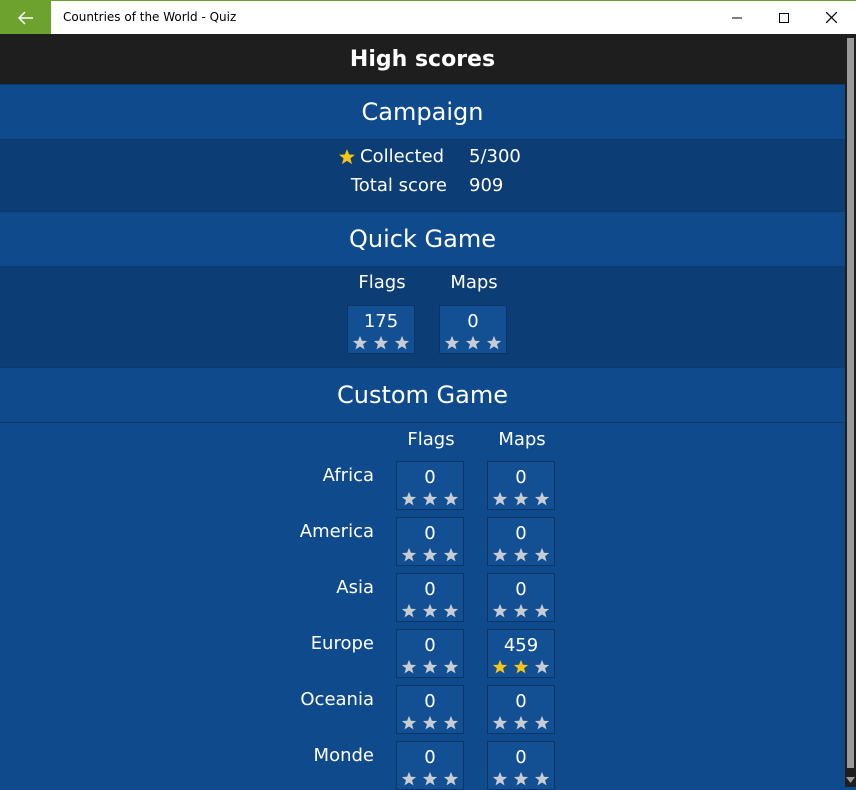 The image size is (856, 790). Describe the element at coordinates (422, 112) in the screenshot. I see `campaign-section-header: Campaign` at that location.